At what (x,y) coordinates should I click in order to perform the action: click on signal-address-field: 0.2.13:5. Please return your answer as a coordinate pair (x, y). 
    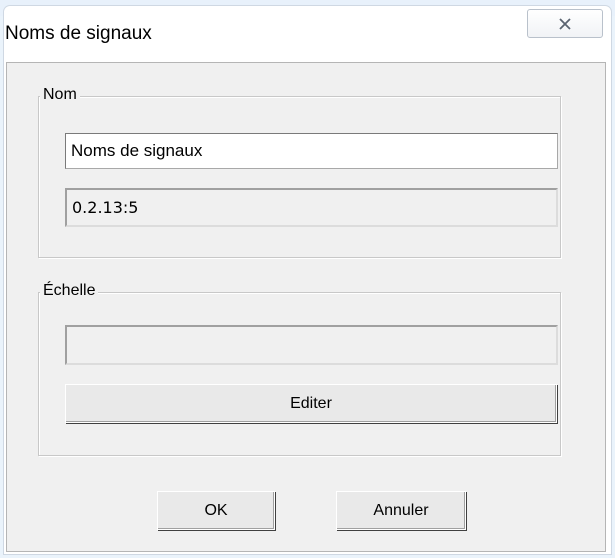
    Looking at the image, I should click on (311, 207).